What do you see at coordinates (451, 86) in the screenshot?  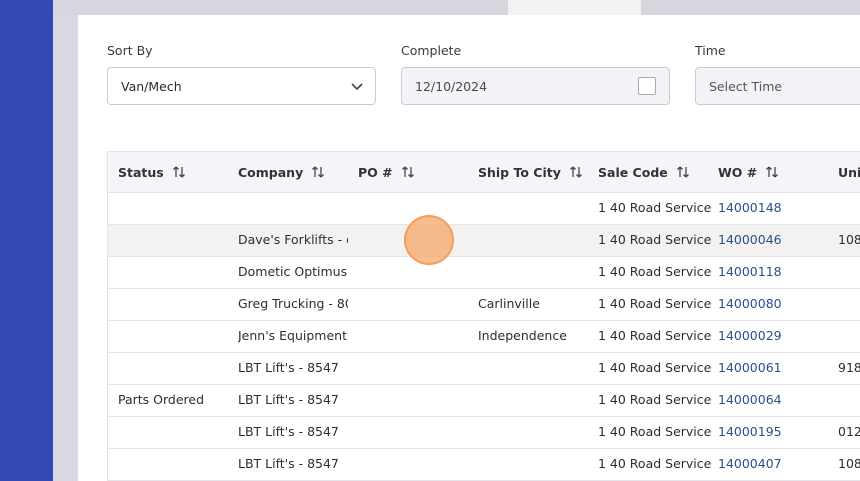 I see `complete-date-value: 12/10/2024` at bounding box center [451, 86].